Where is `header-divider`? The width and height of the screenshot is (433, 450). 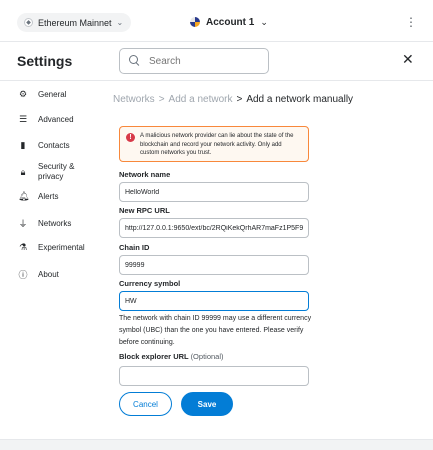
header-divider is located at coordinates (216, 80).